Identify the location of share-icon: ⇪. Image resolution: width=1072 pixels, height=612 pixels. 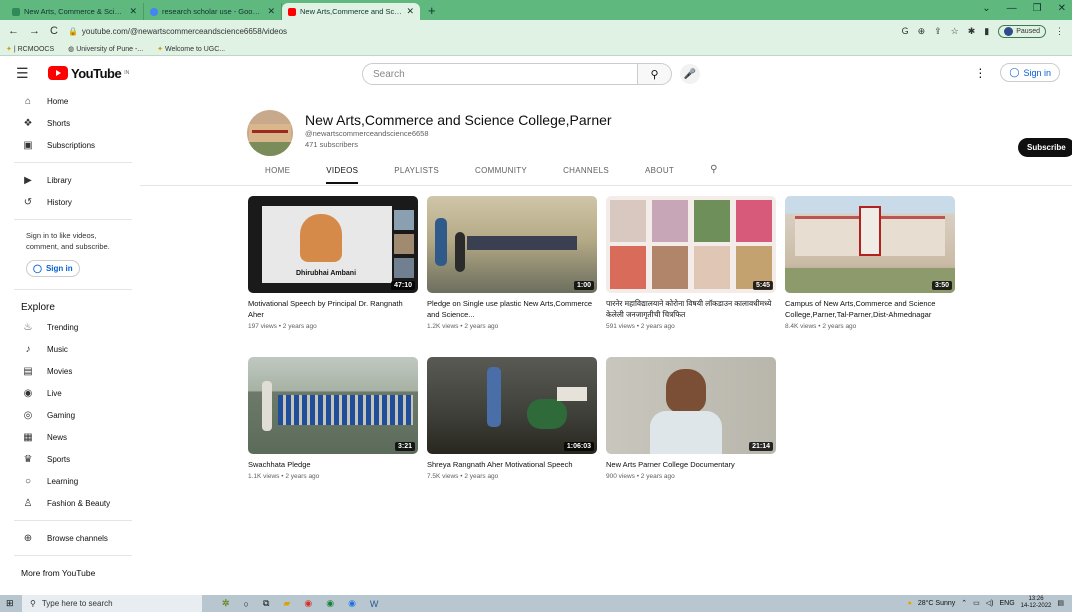
(938, 31).